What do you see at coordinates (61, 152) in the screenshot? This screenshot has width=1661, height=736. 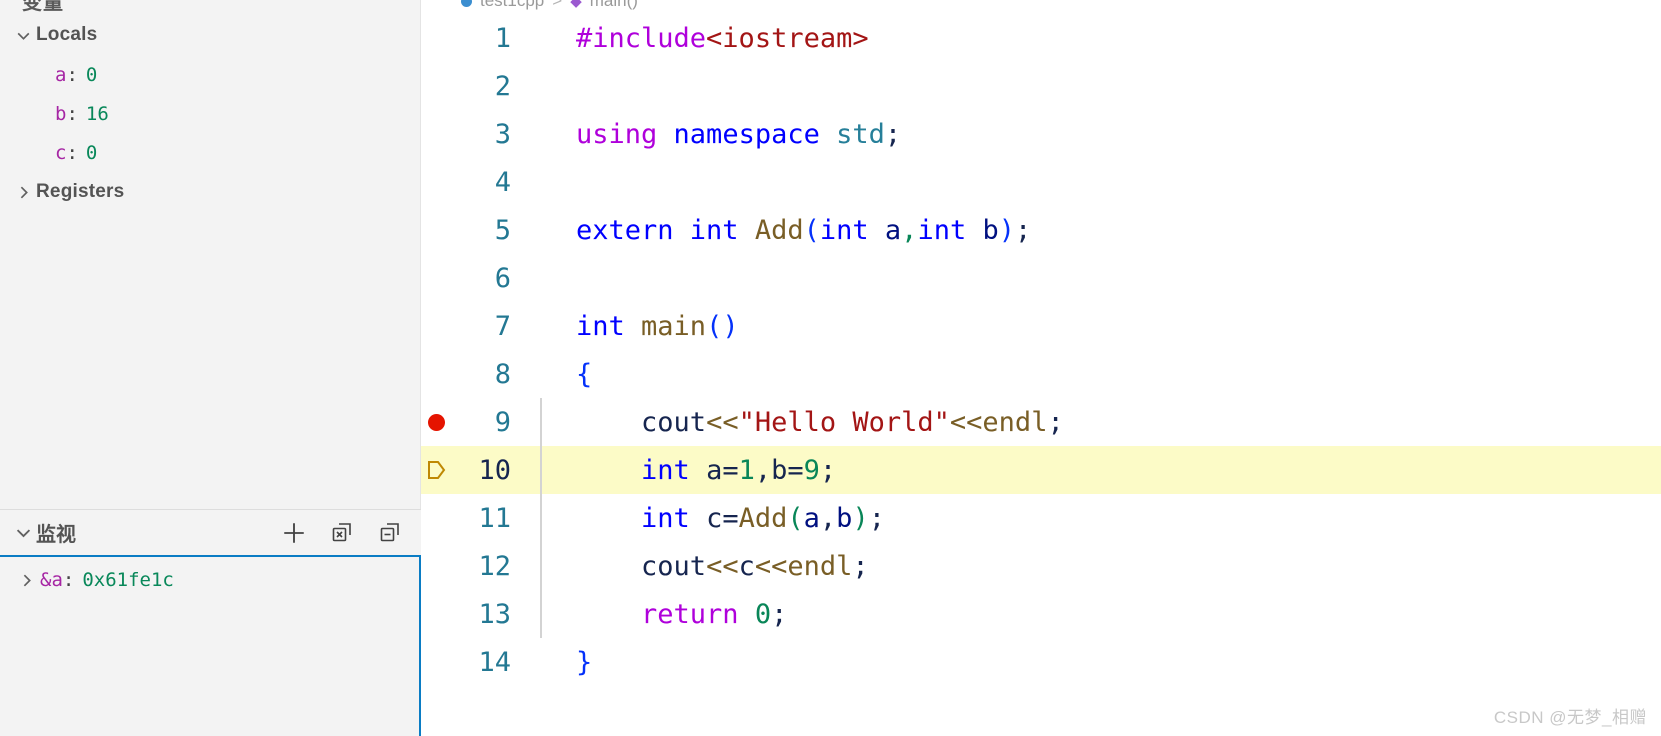 I see `variable-name: c` at bounding box center [61, 152].